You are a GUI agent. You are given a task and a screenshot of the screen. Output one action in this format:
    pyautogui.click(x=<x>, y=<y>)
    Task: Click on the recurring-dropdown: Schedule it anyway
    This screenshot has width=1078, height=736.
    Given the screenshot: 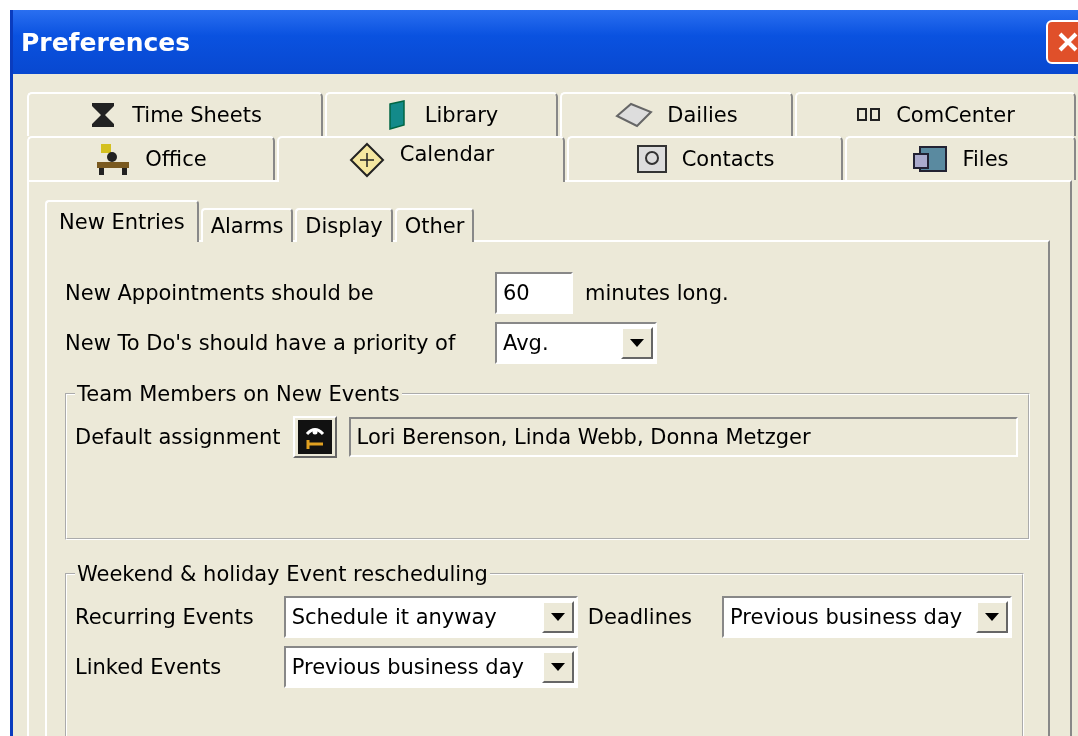 What is the action you would take?
    pyautogui.click(x=430, y=617)
    